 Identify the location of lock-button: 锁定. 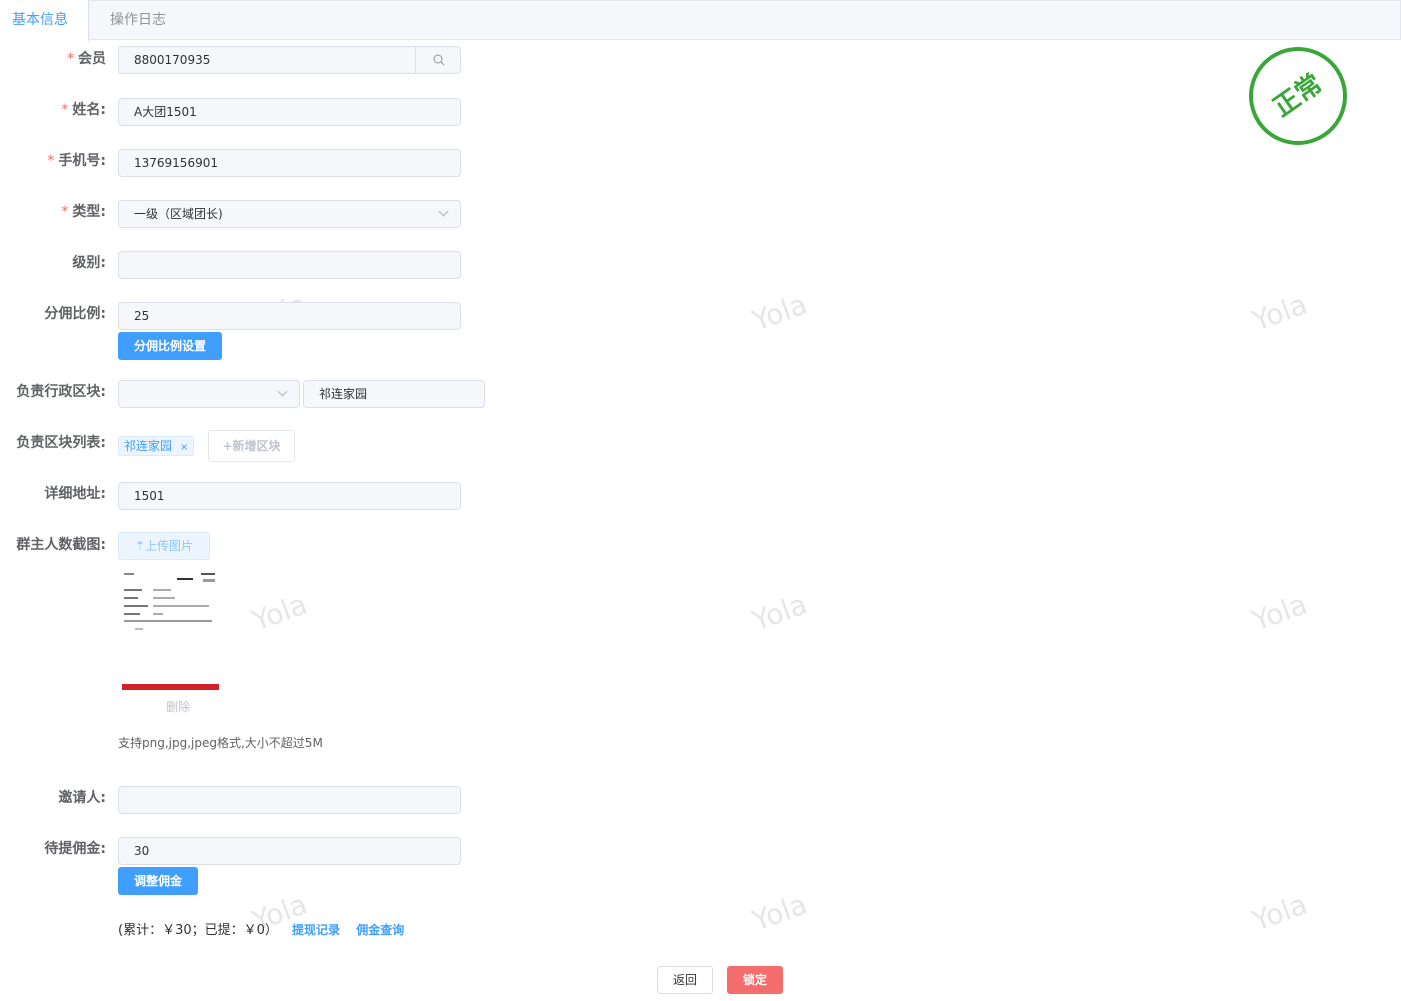
(755, 980).